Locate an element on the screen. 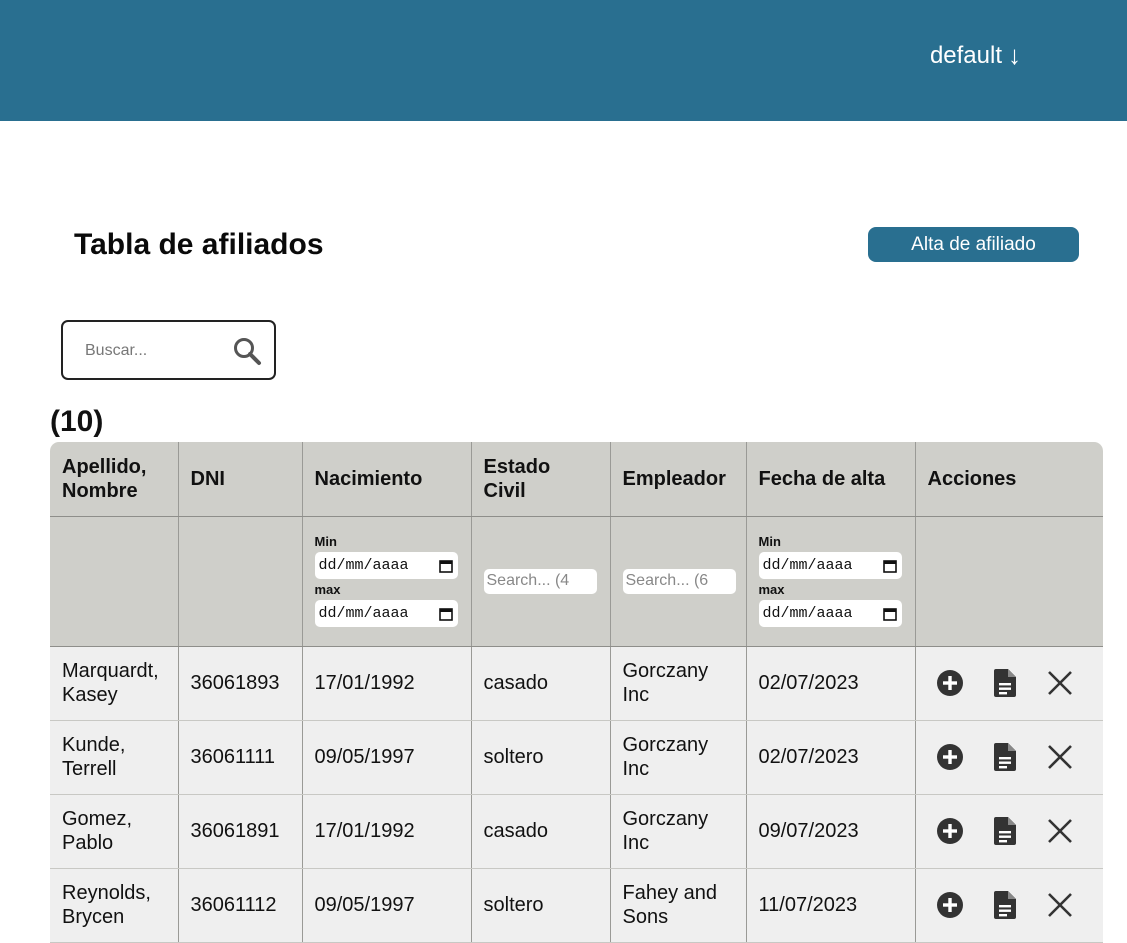  column-header-nombre: Apellido, Nombre is located at coordinates (114, 479).